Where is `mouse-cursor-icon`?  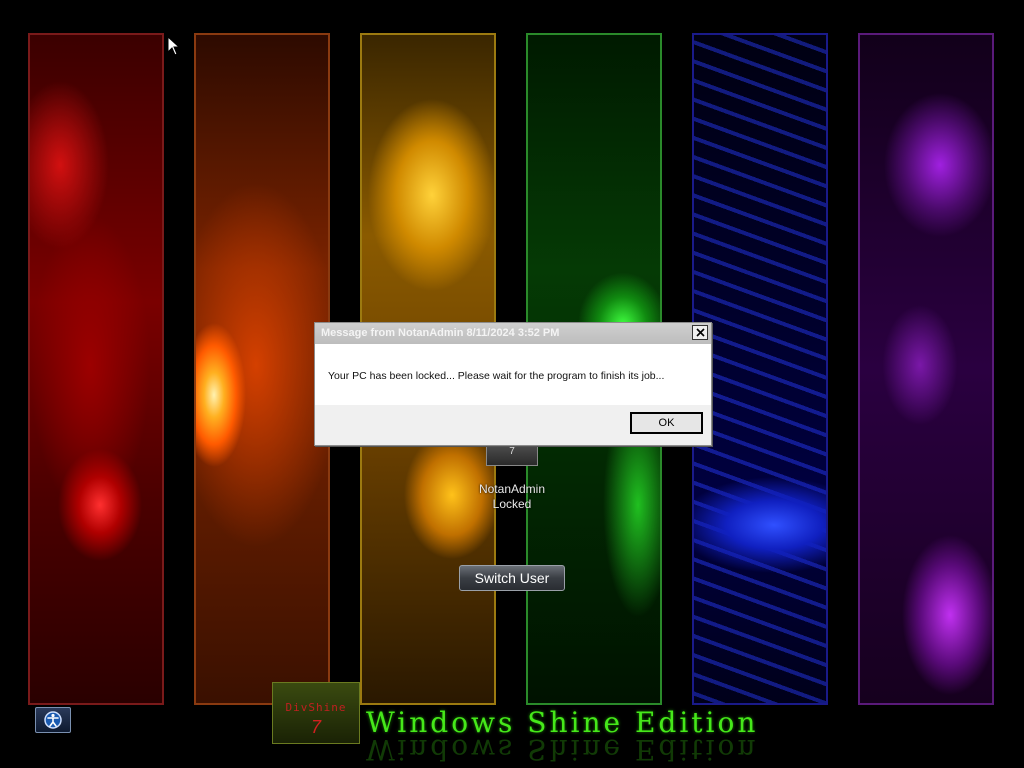 mouse-cursor-icon is located at coordinates (174, 46).